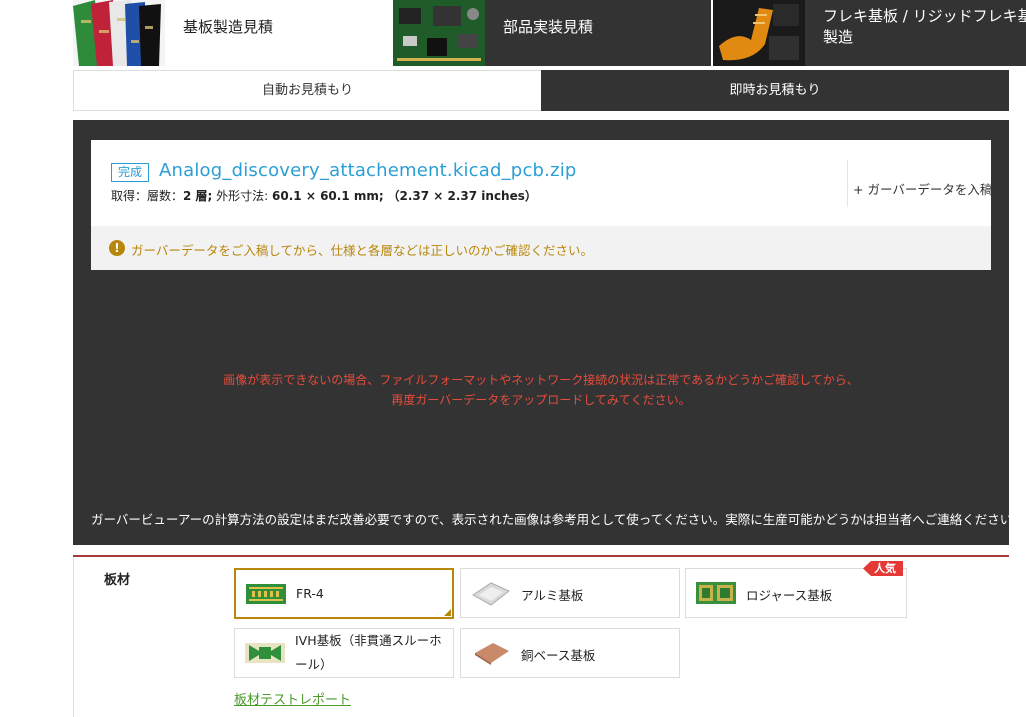  Describe the element at coordinates (344, 593) in the screenshot. I see `material-option-fr4: FR-4` at that location.